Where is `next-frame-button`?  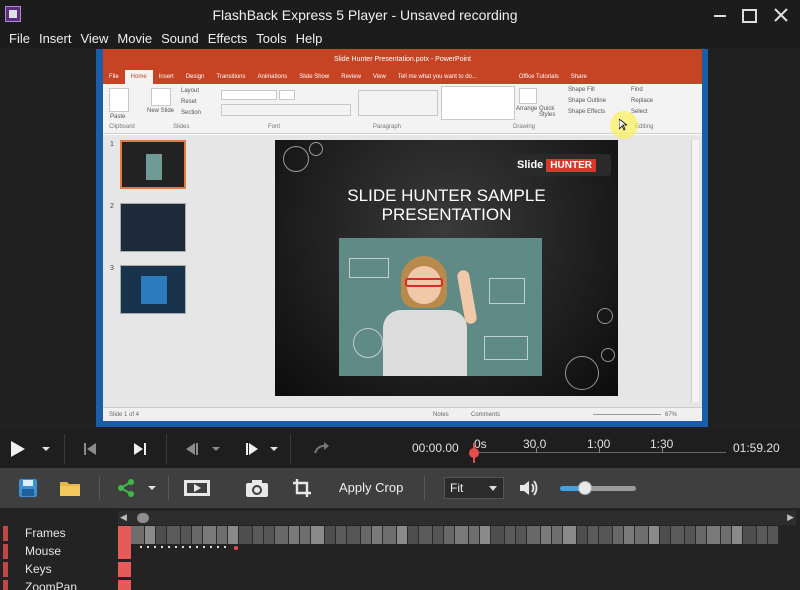
next-frame-button is located at coordinates (252, 449).